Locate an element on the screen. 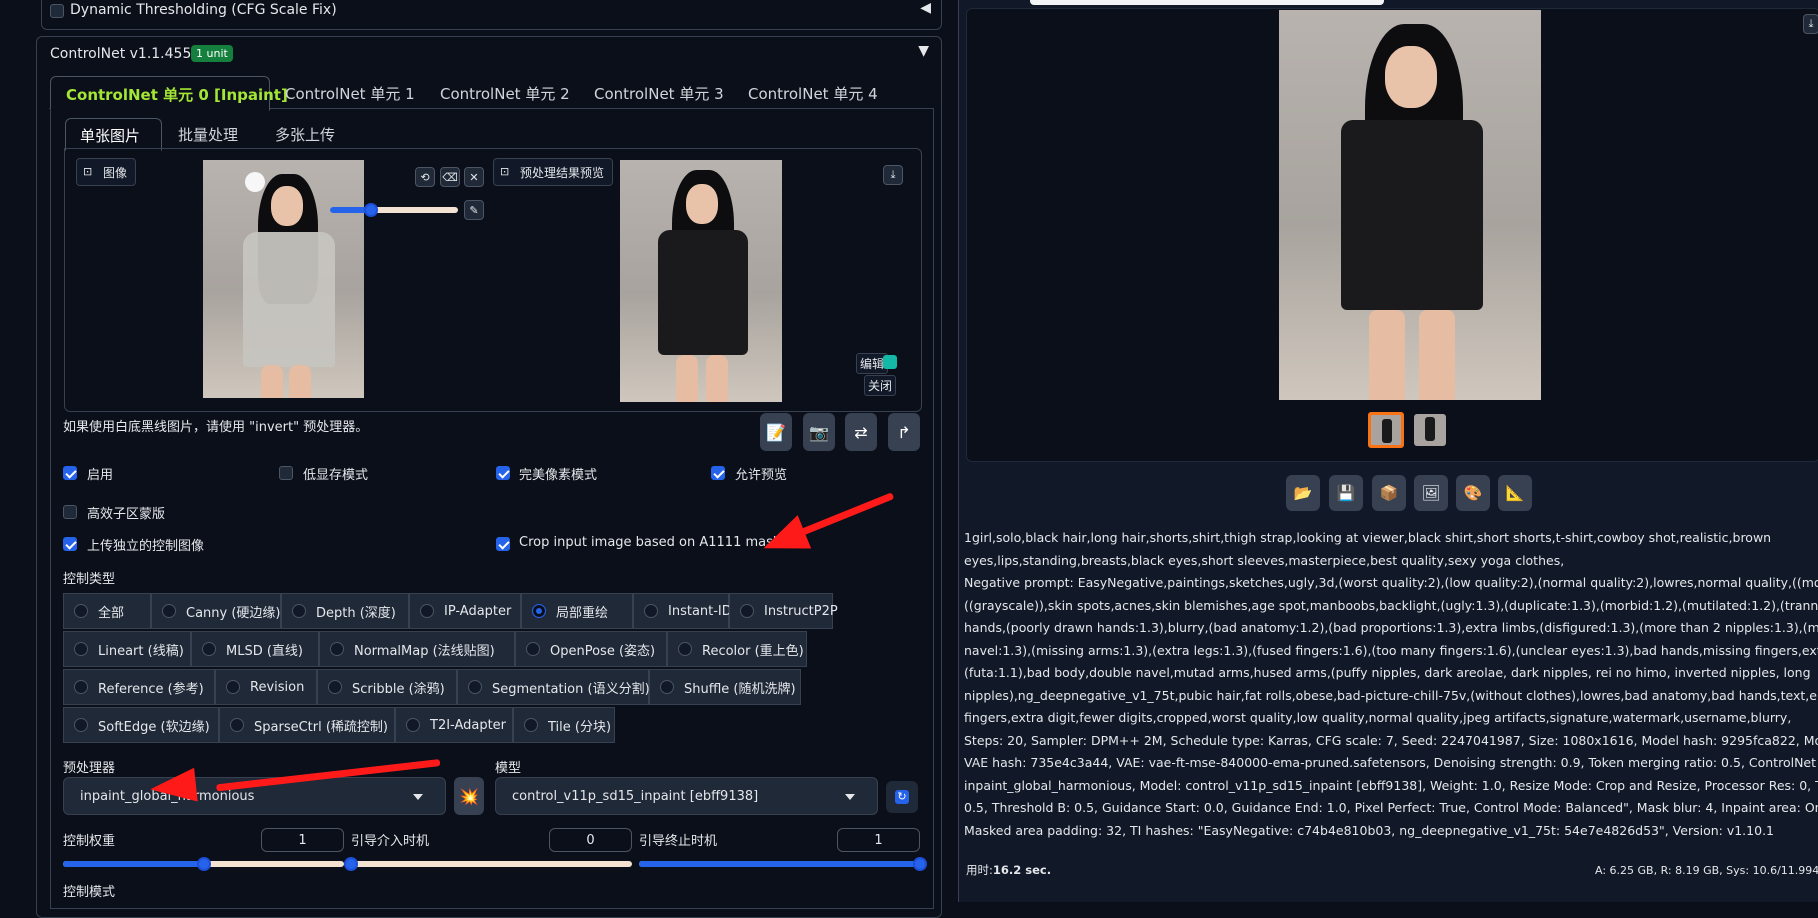 This screenshot has height=918, width=1818. efficient-mask-checkbox is located at coordinates (70, 512).